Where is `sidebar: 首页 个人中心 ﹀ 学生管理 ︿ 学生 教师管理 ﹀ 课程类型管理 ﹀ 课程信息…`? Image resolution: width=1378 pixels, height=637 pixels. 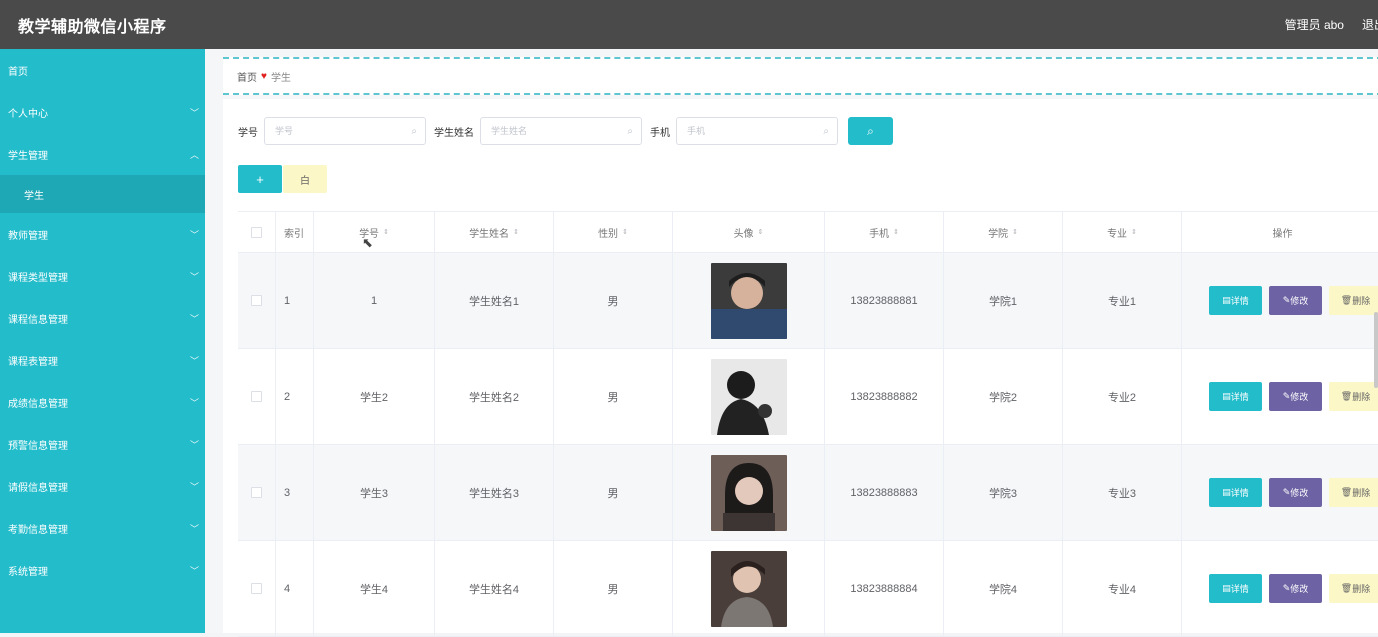 sidebar: 首页 个人中心 ﹀ 学生管理 ︿ 学生 教师管理 ﹀ 课程类型管理 ﹀ 课程信息… is located at coordinates (102, 341).